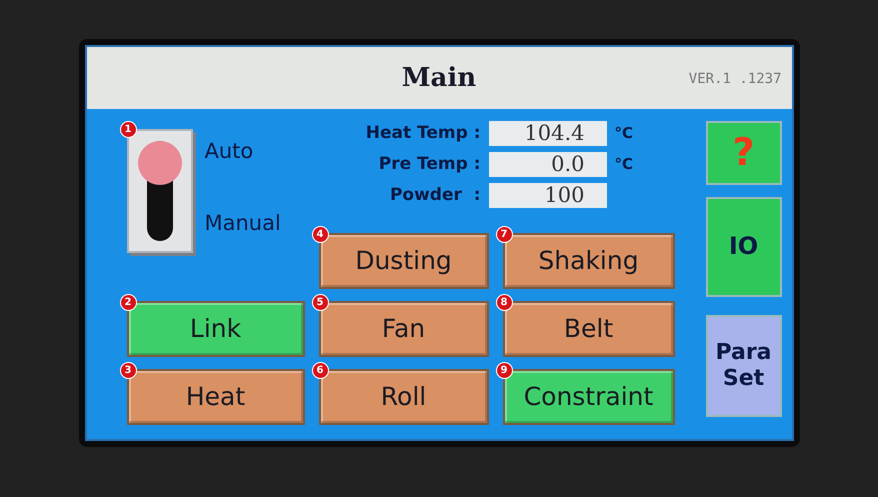  I want to click on number-badge: 1, so click(128, 129).